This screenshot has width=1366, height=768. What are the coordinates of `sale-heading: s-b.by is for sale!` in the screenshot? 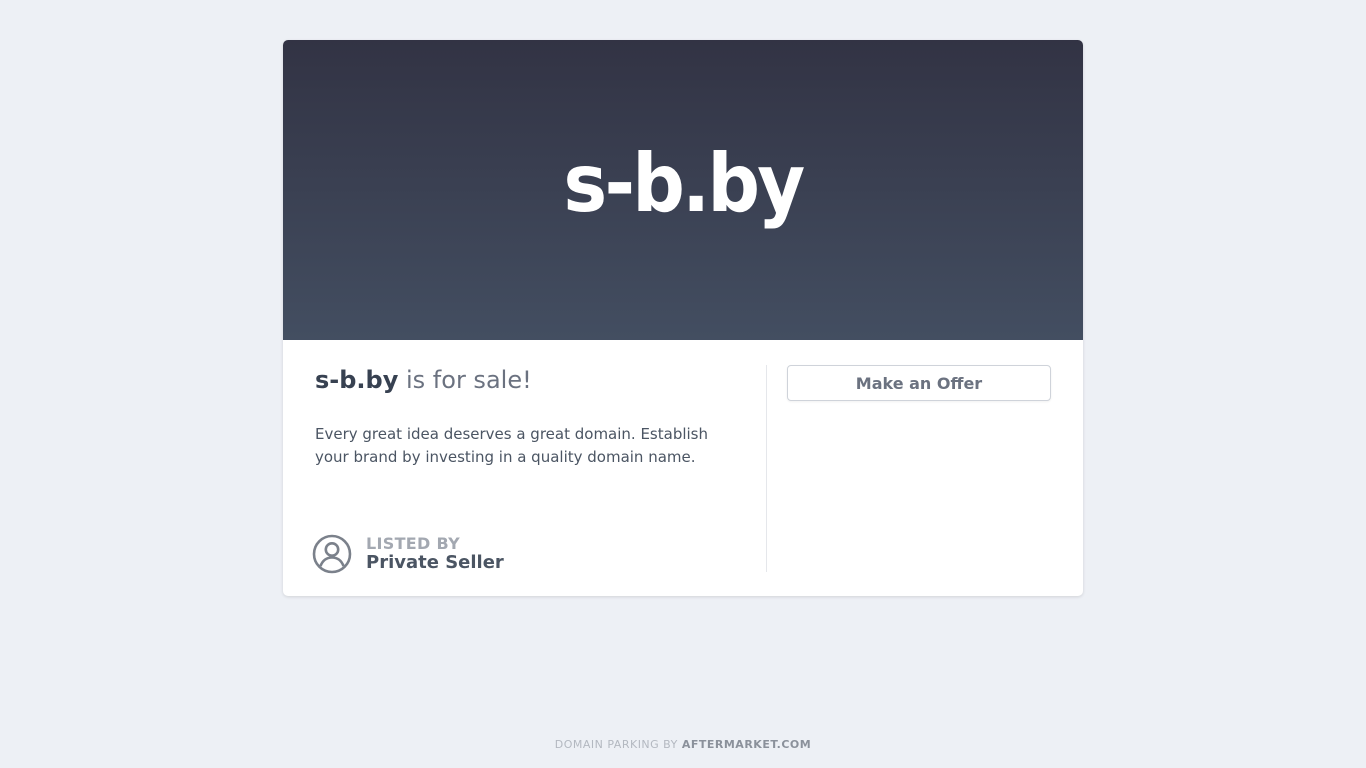 It's located at (525, 380).